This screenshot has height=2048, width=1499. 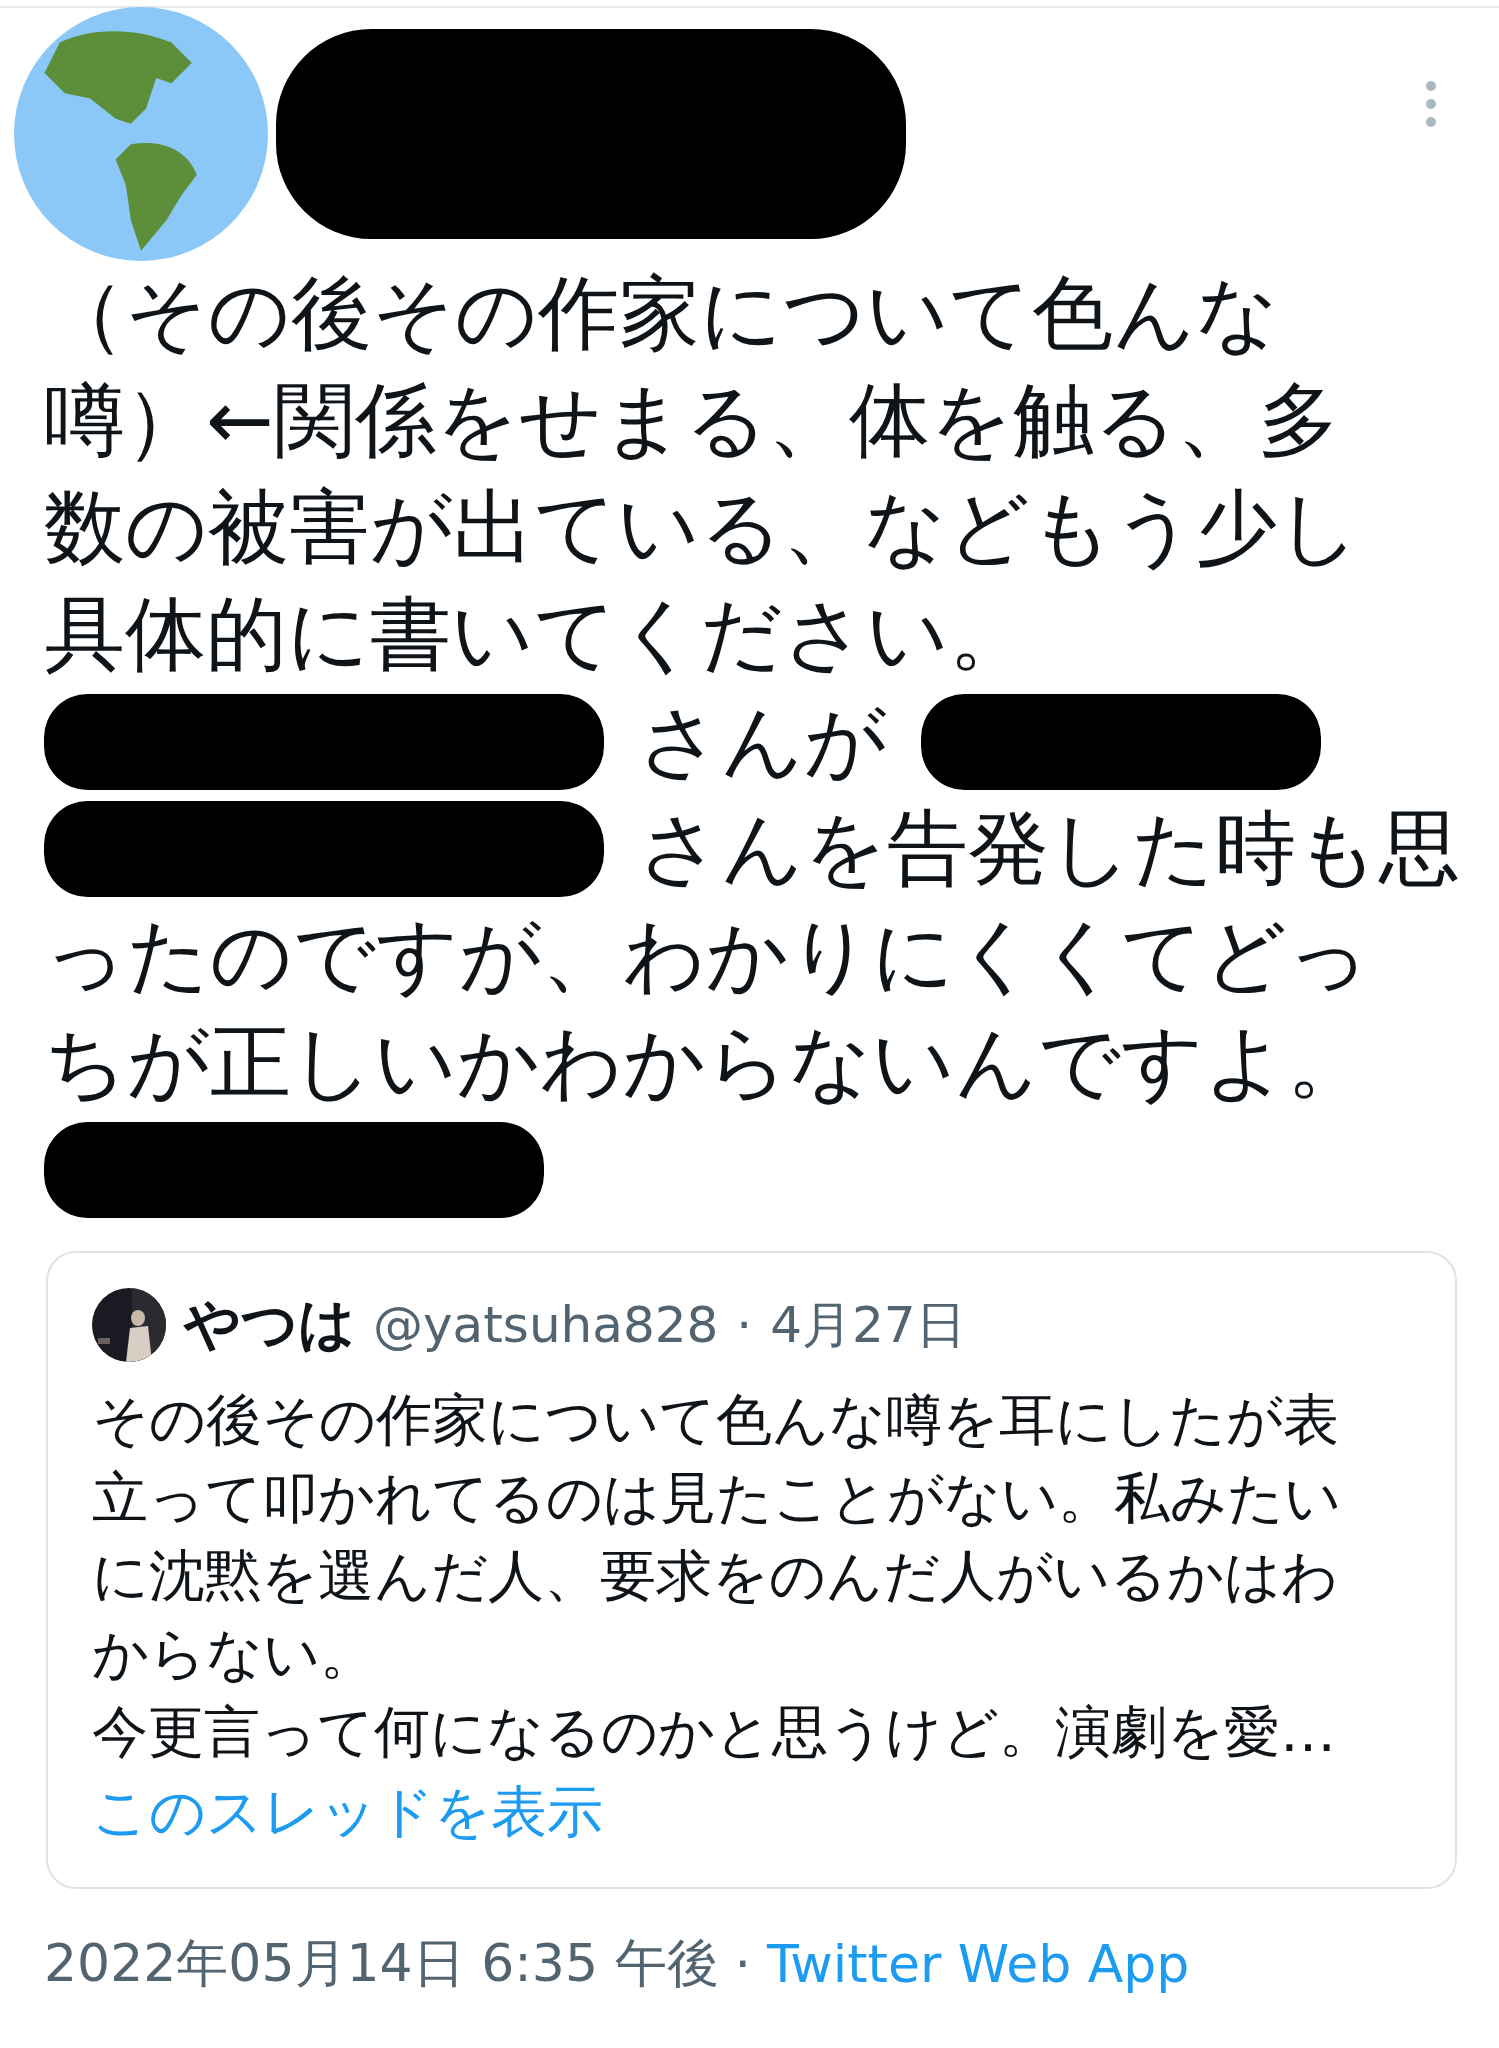 What do you see at coordinates (546, 1325) in the screenshot?
I see `author-handle: @yatsuha828` at bounding box center [546, 1325].